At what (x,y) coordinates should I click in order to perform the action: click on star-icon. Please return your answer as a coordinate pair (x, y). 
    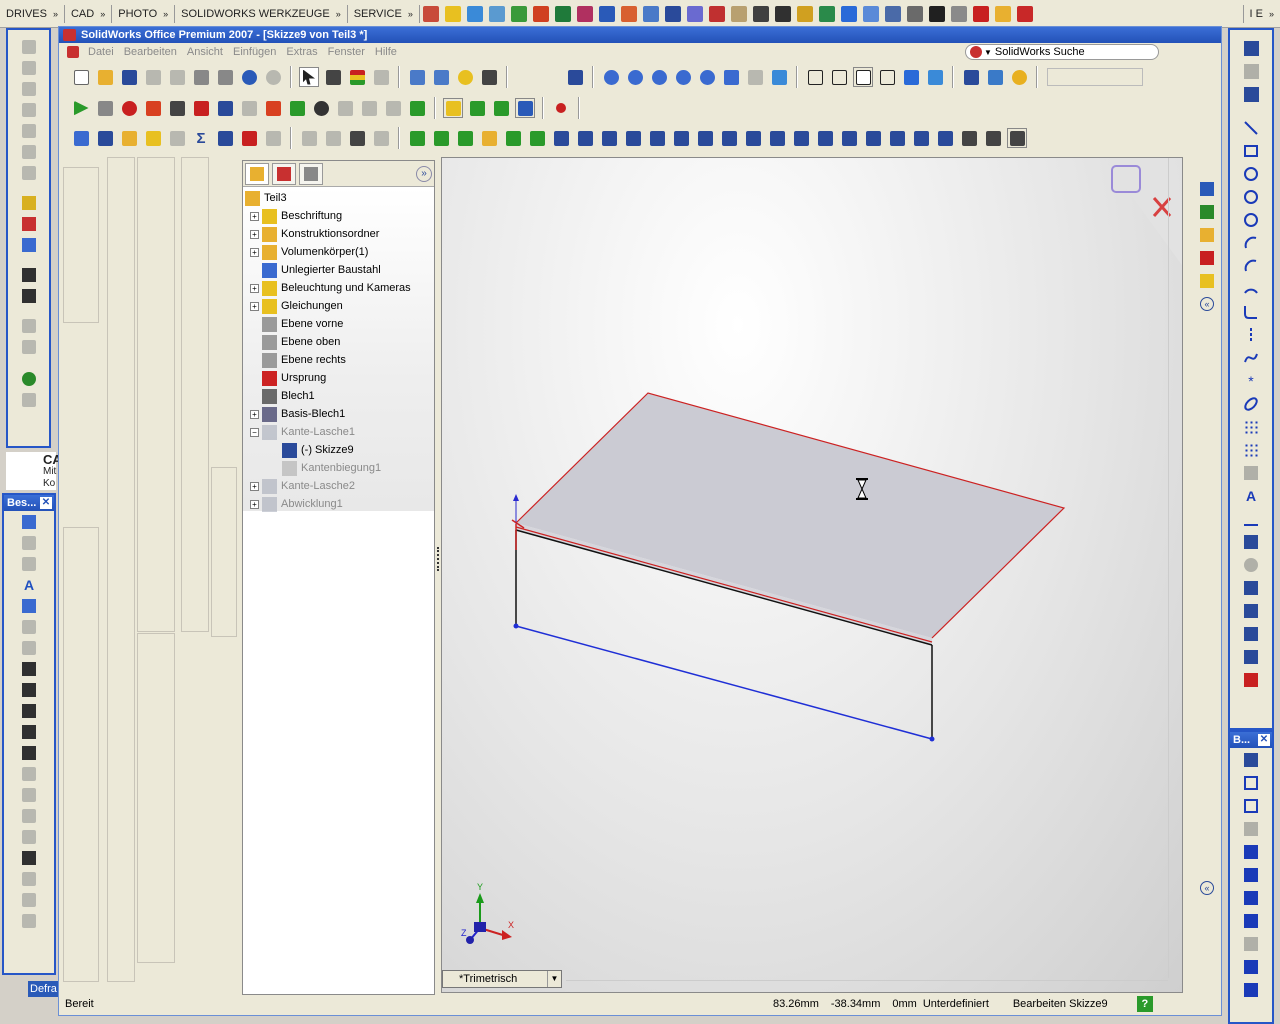
    Looking at the image, I should click on (452, 13).